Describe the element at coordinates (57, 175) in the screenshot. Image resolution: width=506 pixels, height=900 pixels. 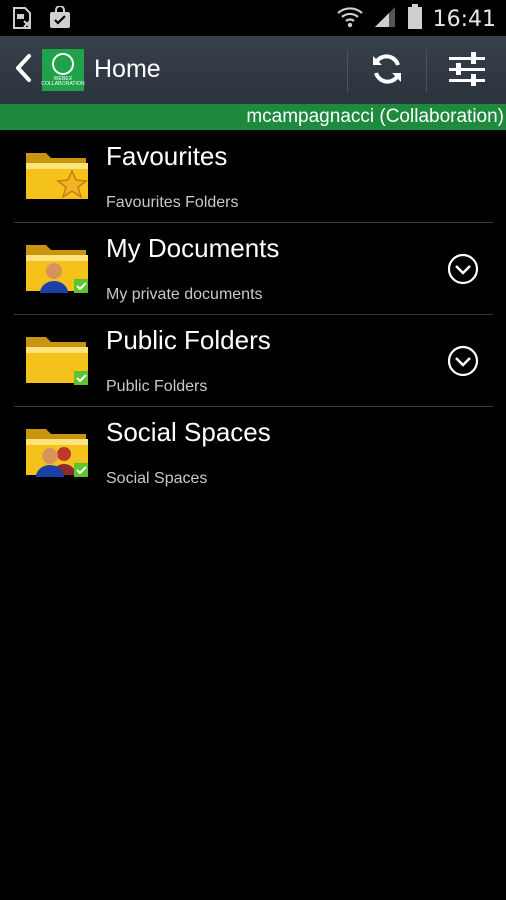
I see `folder-star-icon` at that location.